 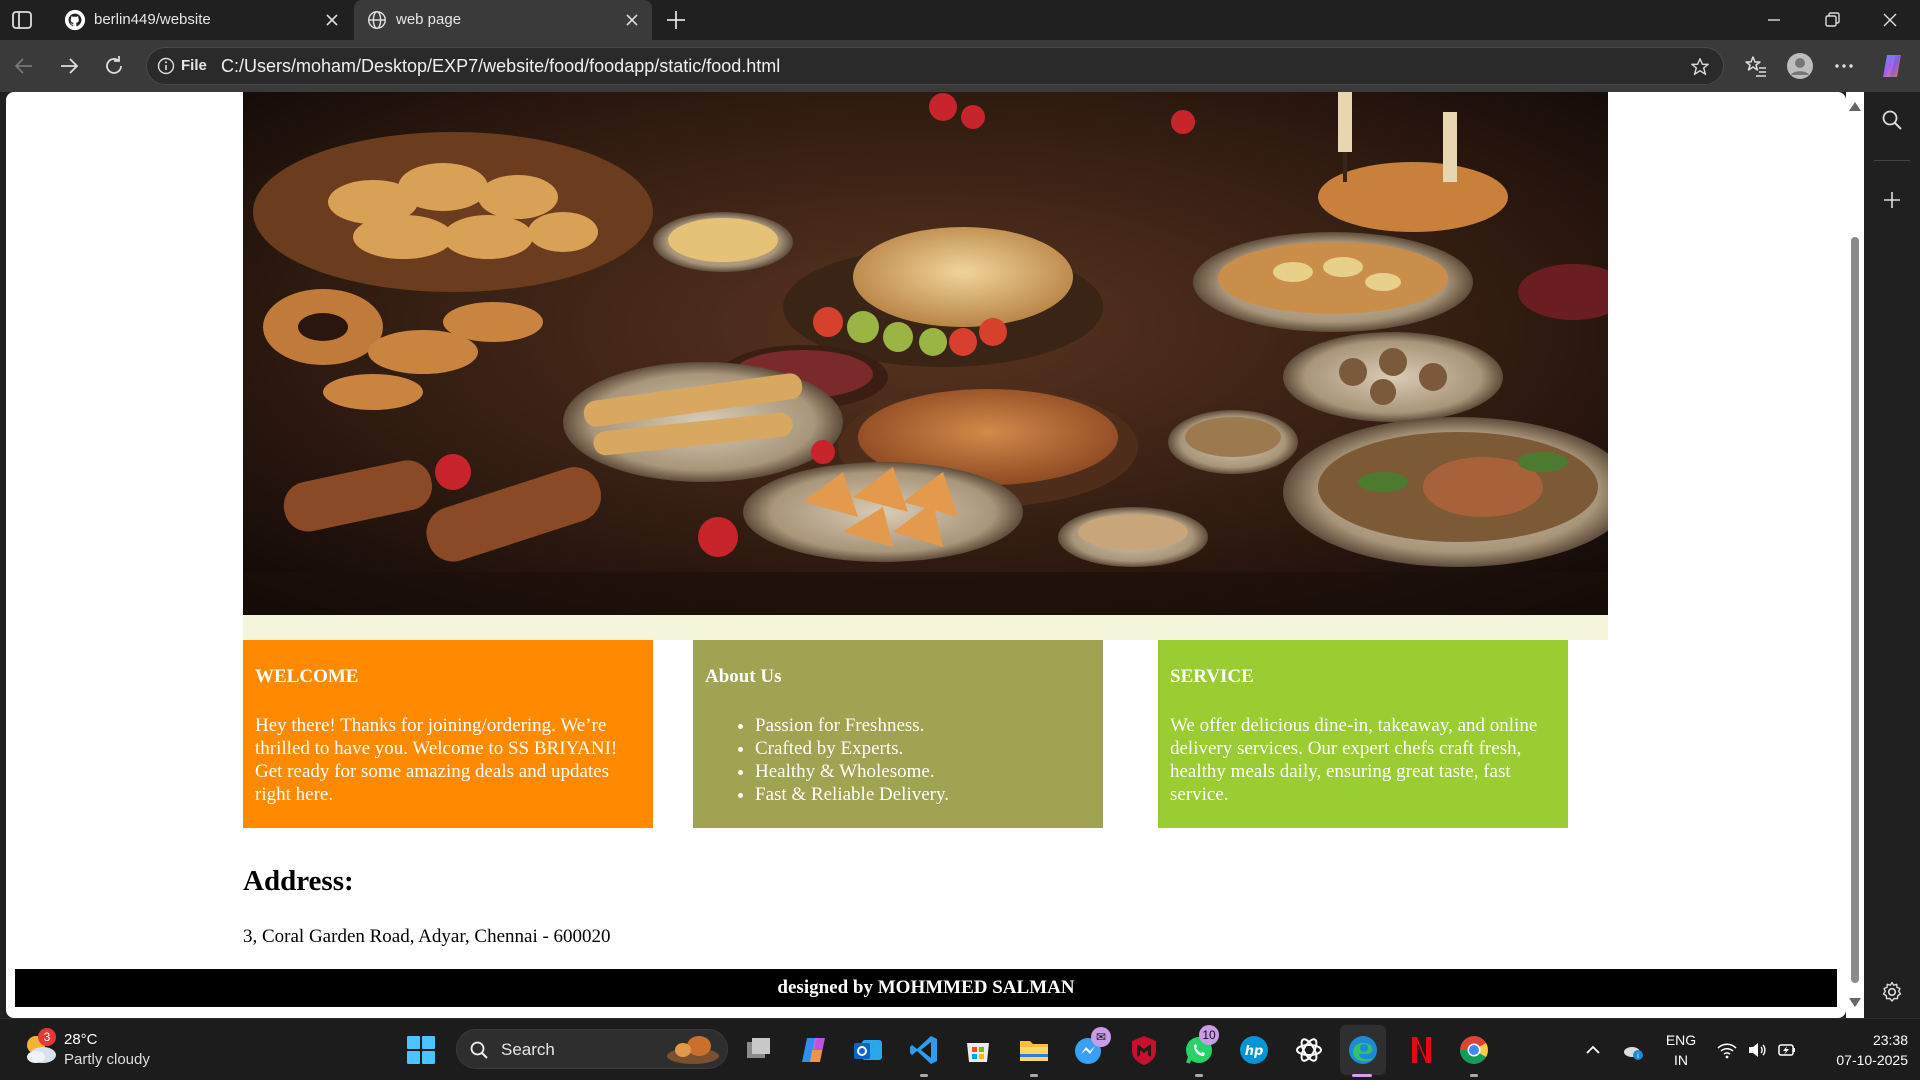 I want to click on globe-icon, so click(x=377, y=20).